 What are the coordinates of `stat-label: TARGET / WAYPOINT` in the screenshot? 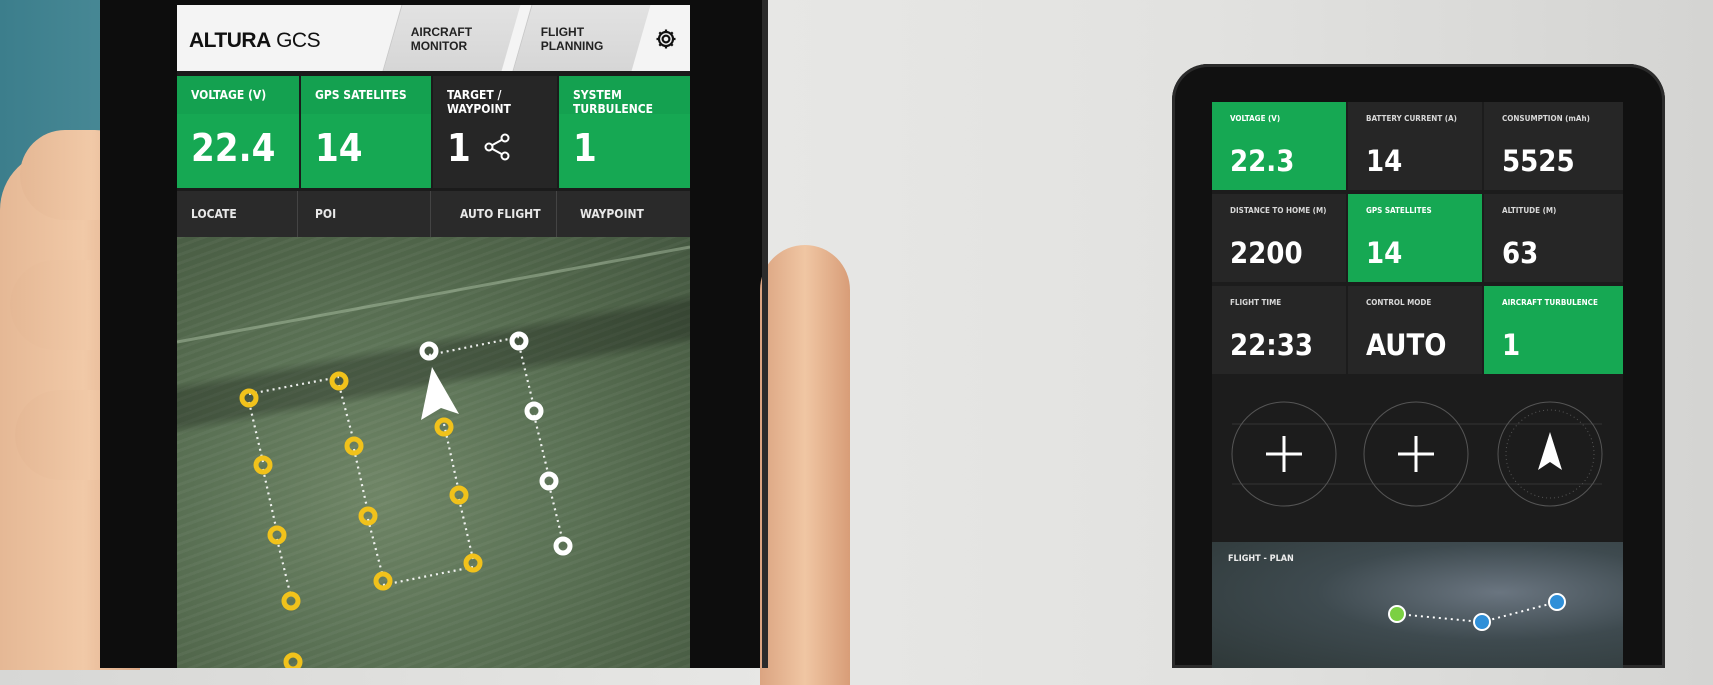 It's located at (479, 102).